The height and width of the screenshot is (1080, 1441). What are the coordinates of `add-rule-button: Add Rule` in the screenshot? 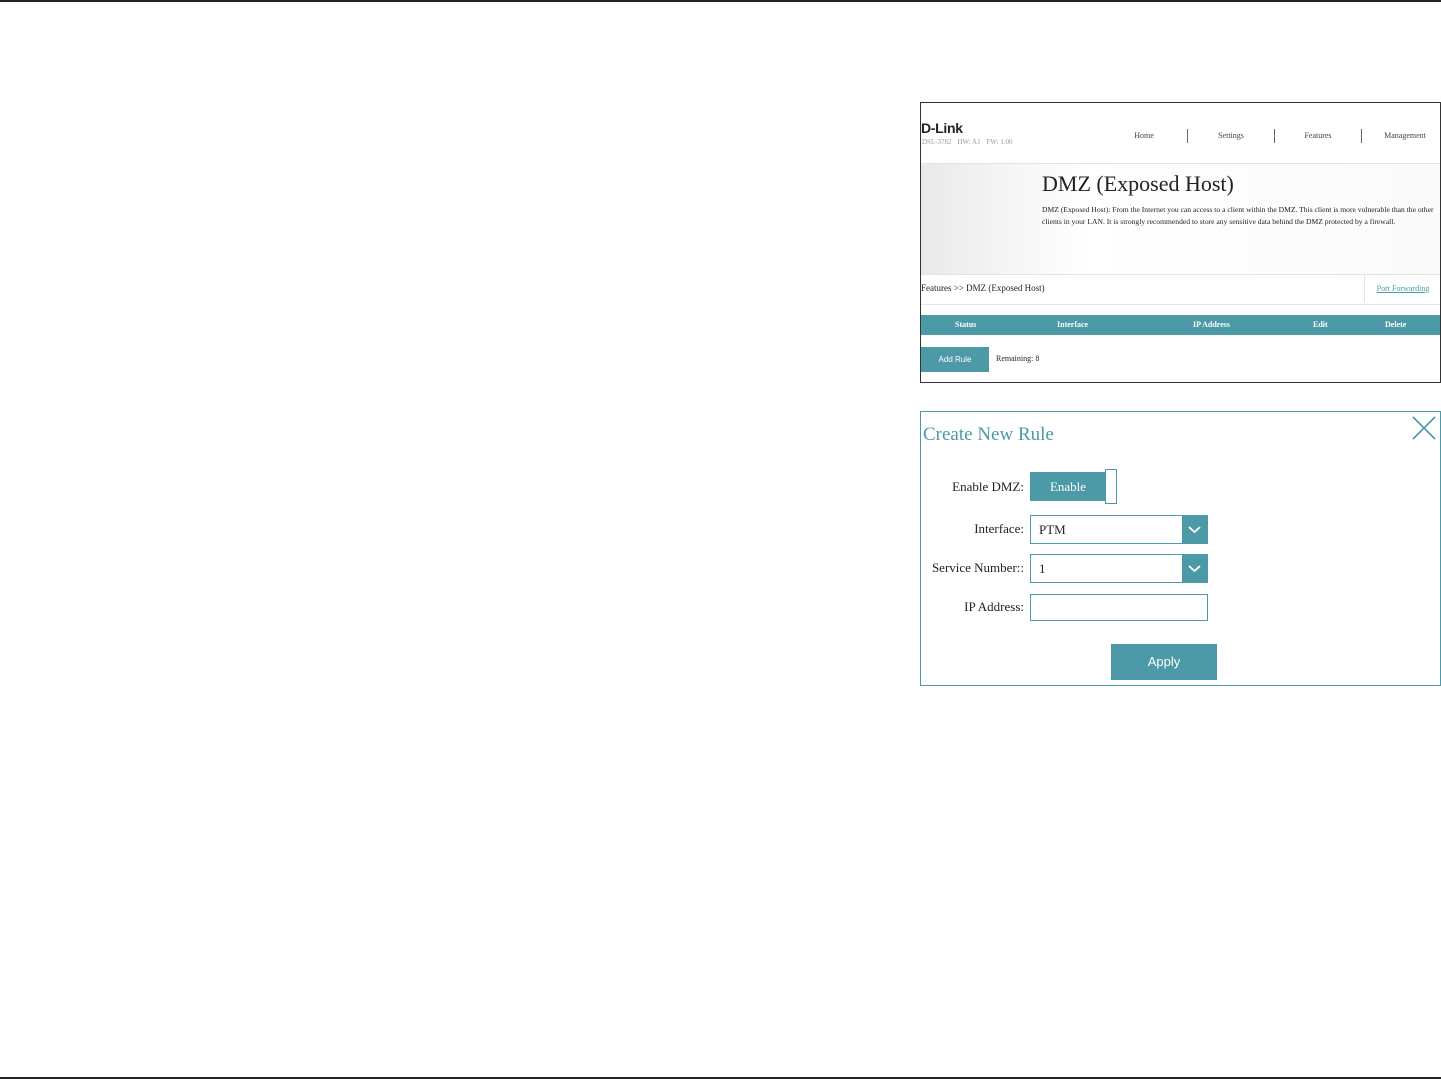 It's located at (955, 359).